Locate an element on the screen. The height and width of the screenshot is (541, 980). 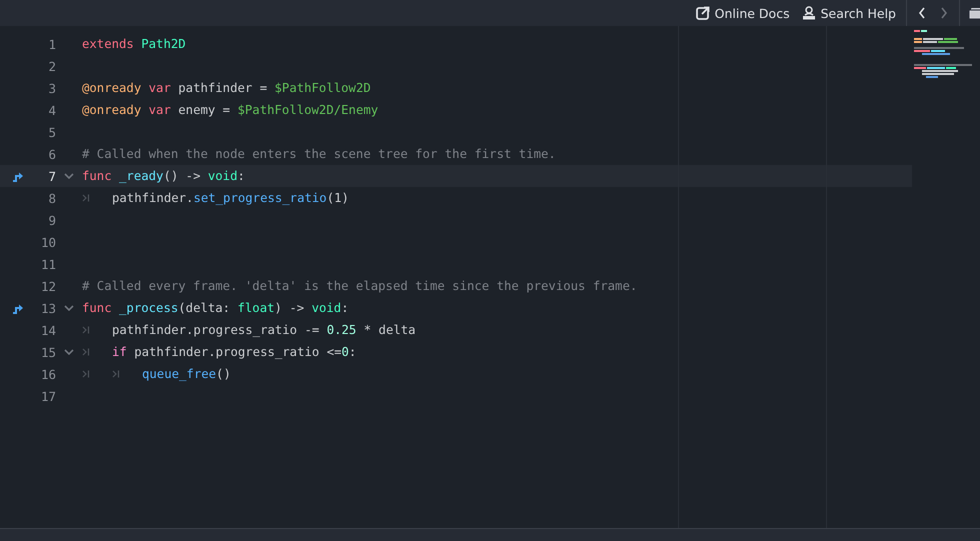
line-number: 14 is located at coordinates (48, 330).